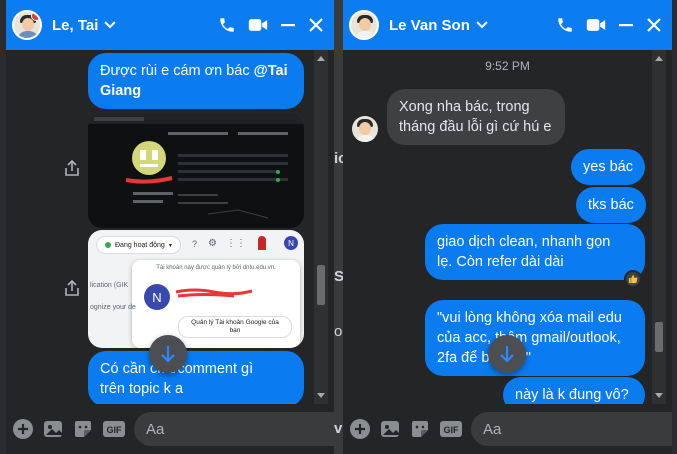 The image size is (677, 454). Describe the element at coordinates (214, 293) in the screenshot. I see `redaction-scribble` at that location.